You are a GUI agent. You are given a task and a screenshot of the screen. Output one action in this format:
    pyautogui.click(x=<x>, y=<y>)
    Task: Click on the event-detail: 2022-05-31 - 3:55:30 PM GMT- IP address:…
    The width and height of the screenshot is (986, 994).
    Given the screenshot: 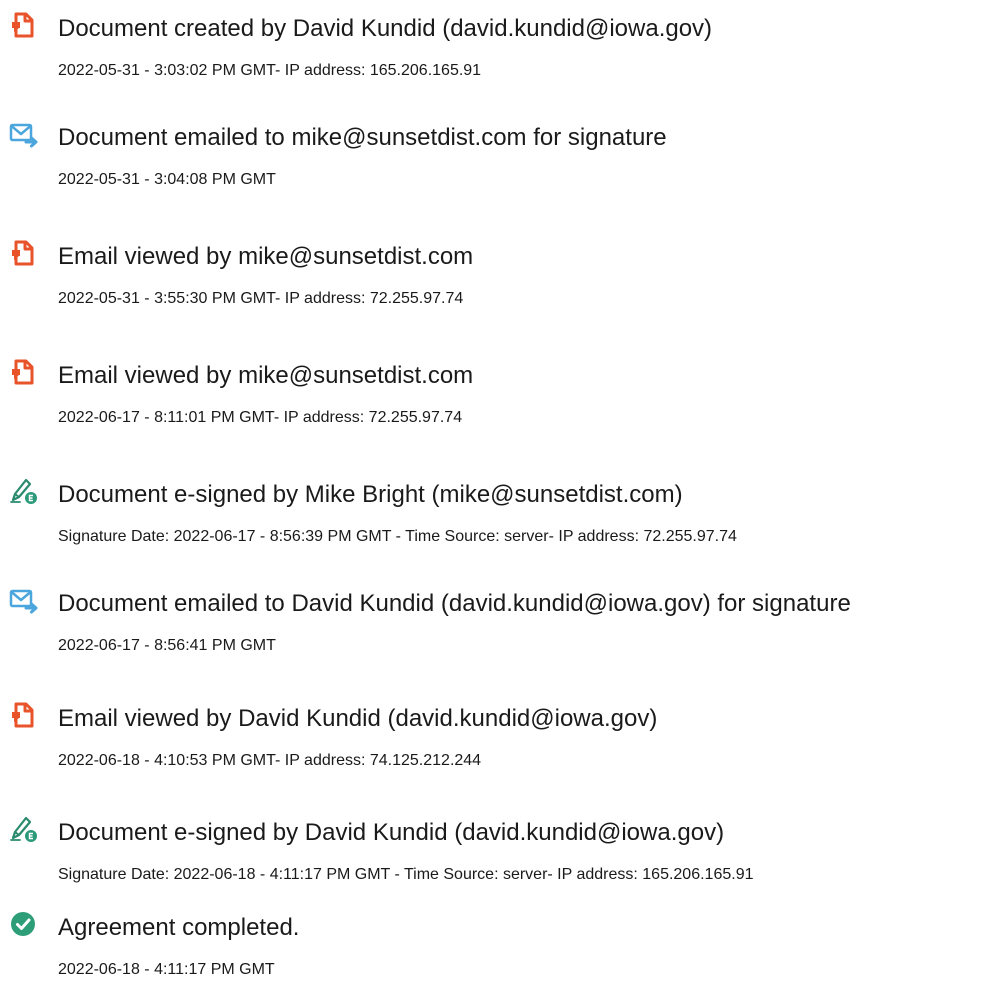 What is the action you would take?
    pyautogui.click(x=261, y=298)
    